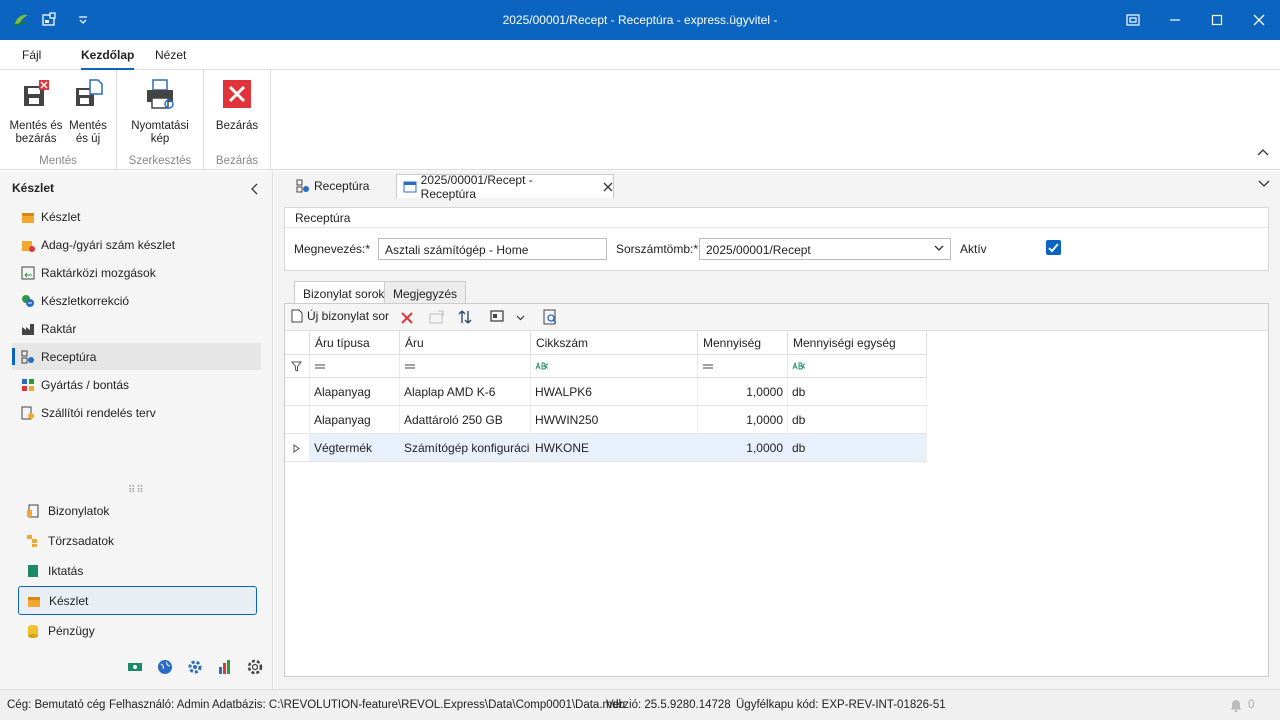 Image resolution: width=1280 pixels, height=720 pixels. I want to click on chart-icon, so click(225, 667).